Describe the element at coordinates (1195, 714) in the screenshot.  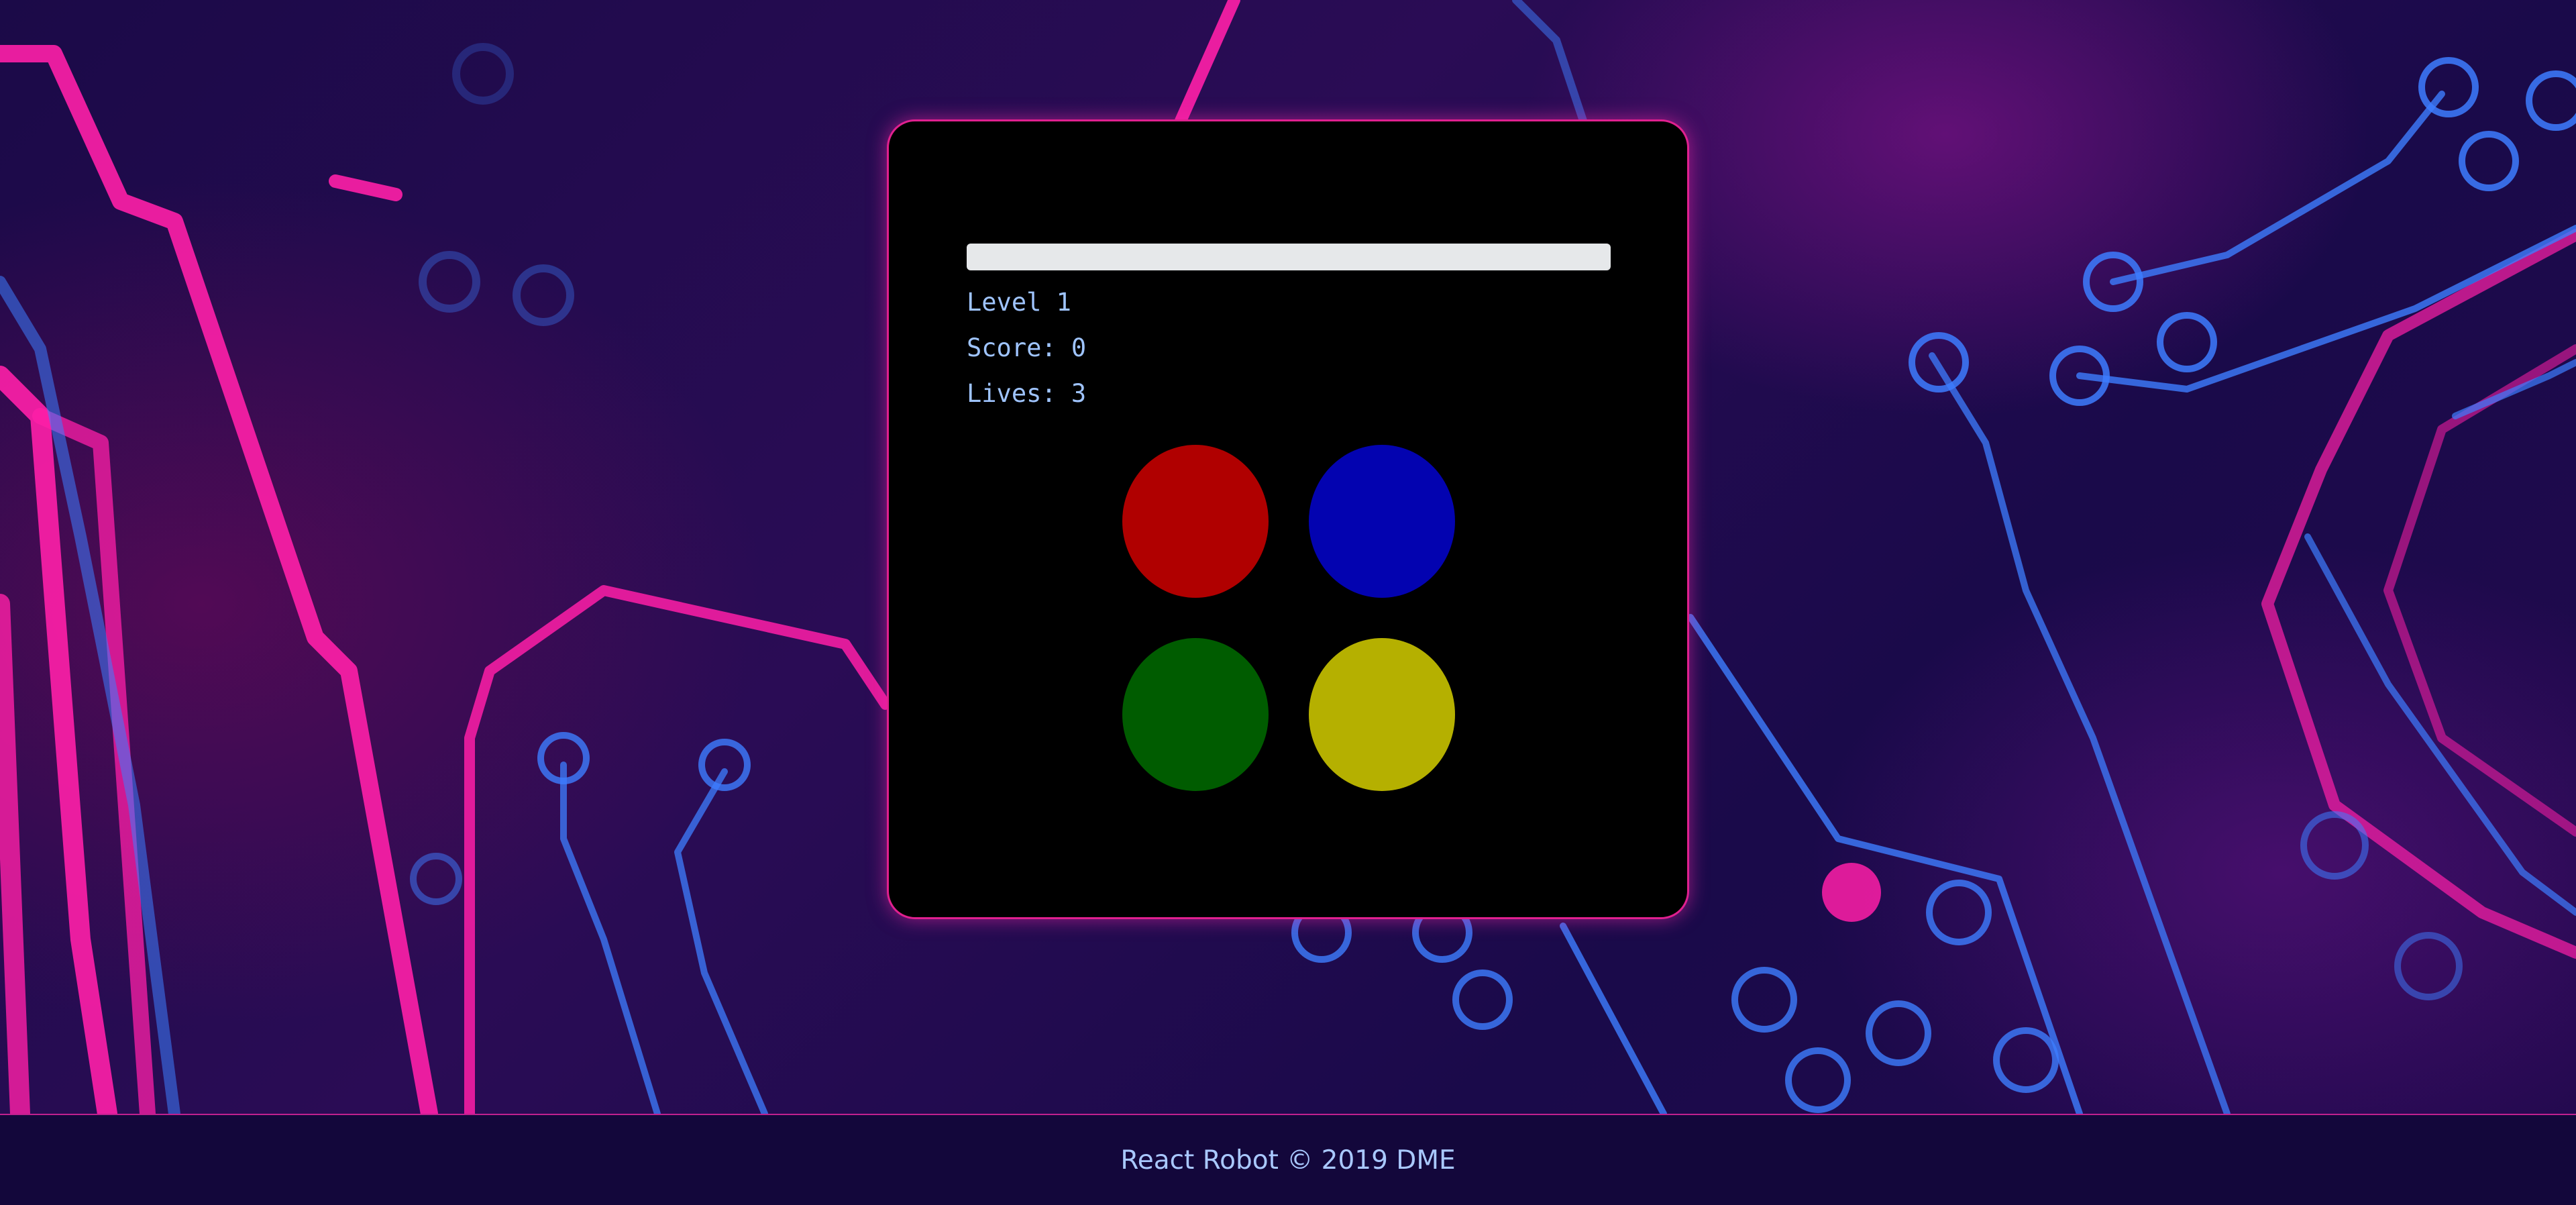
I see `green-pad-button` at that location.